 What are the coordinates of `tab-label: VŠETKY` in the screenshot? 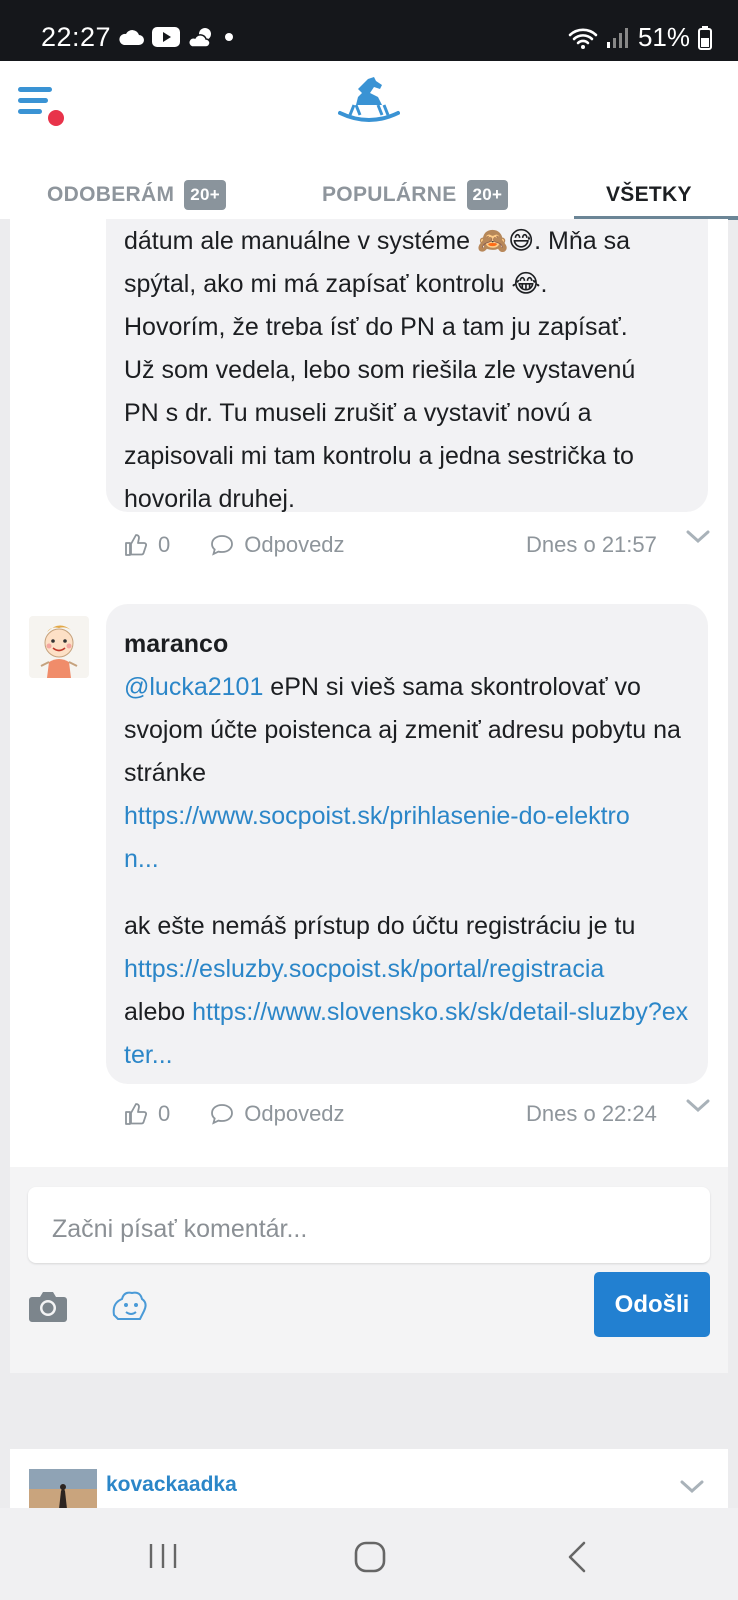 It's located at (649, 194).